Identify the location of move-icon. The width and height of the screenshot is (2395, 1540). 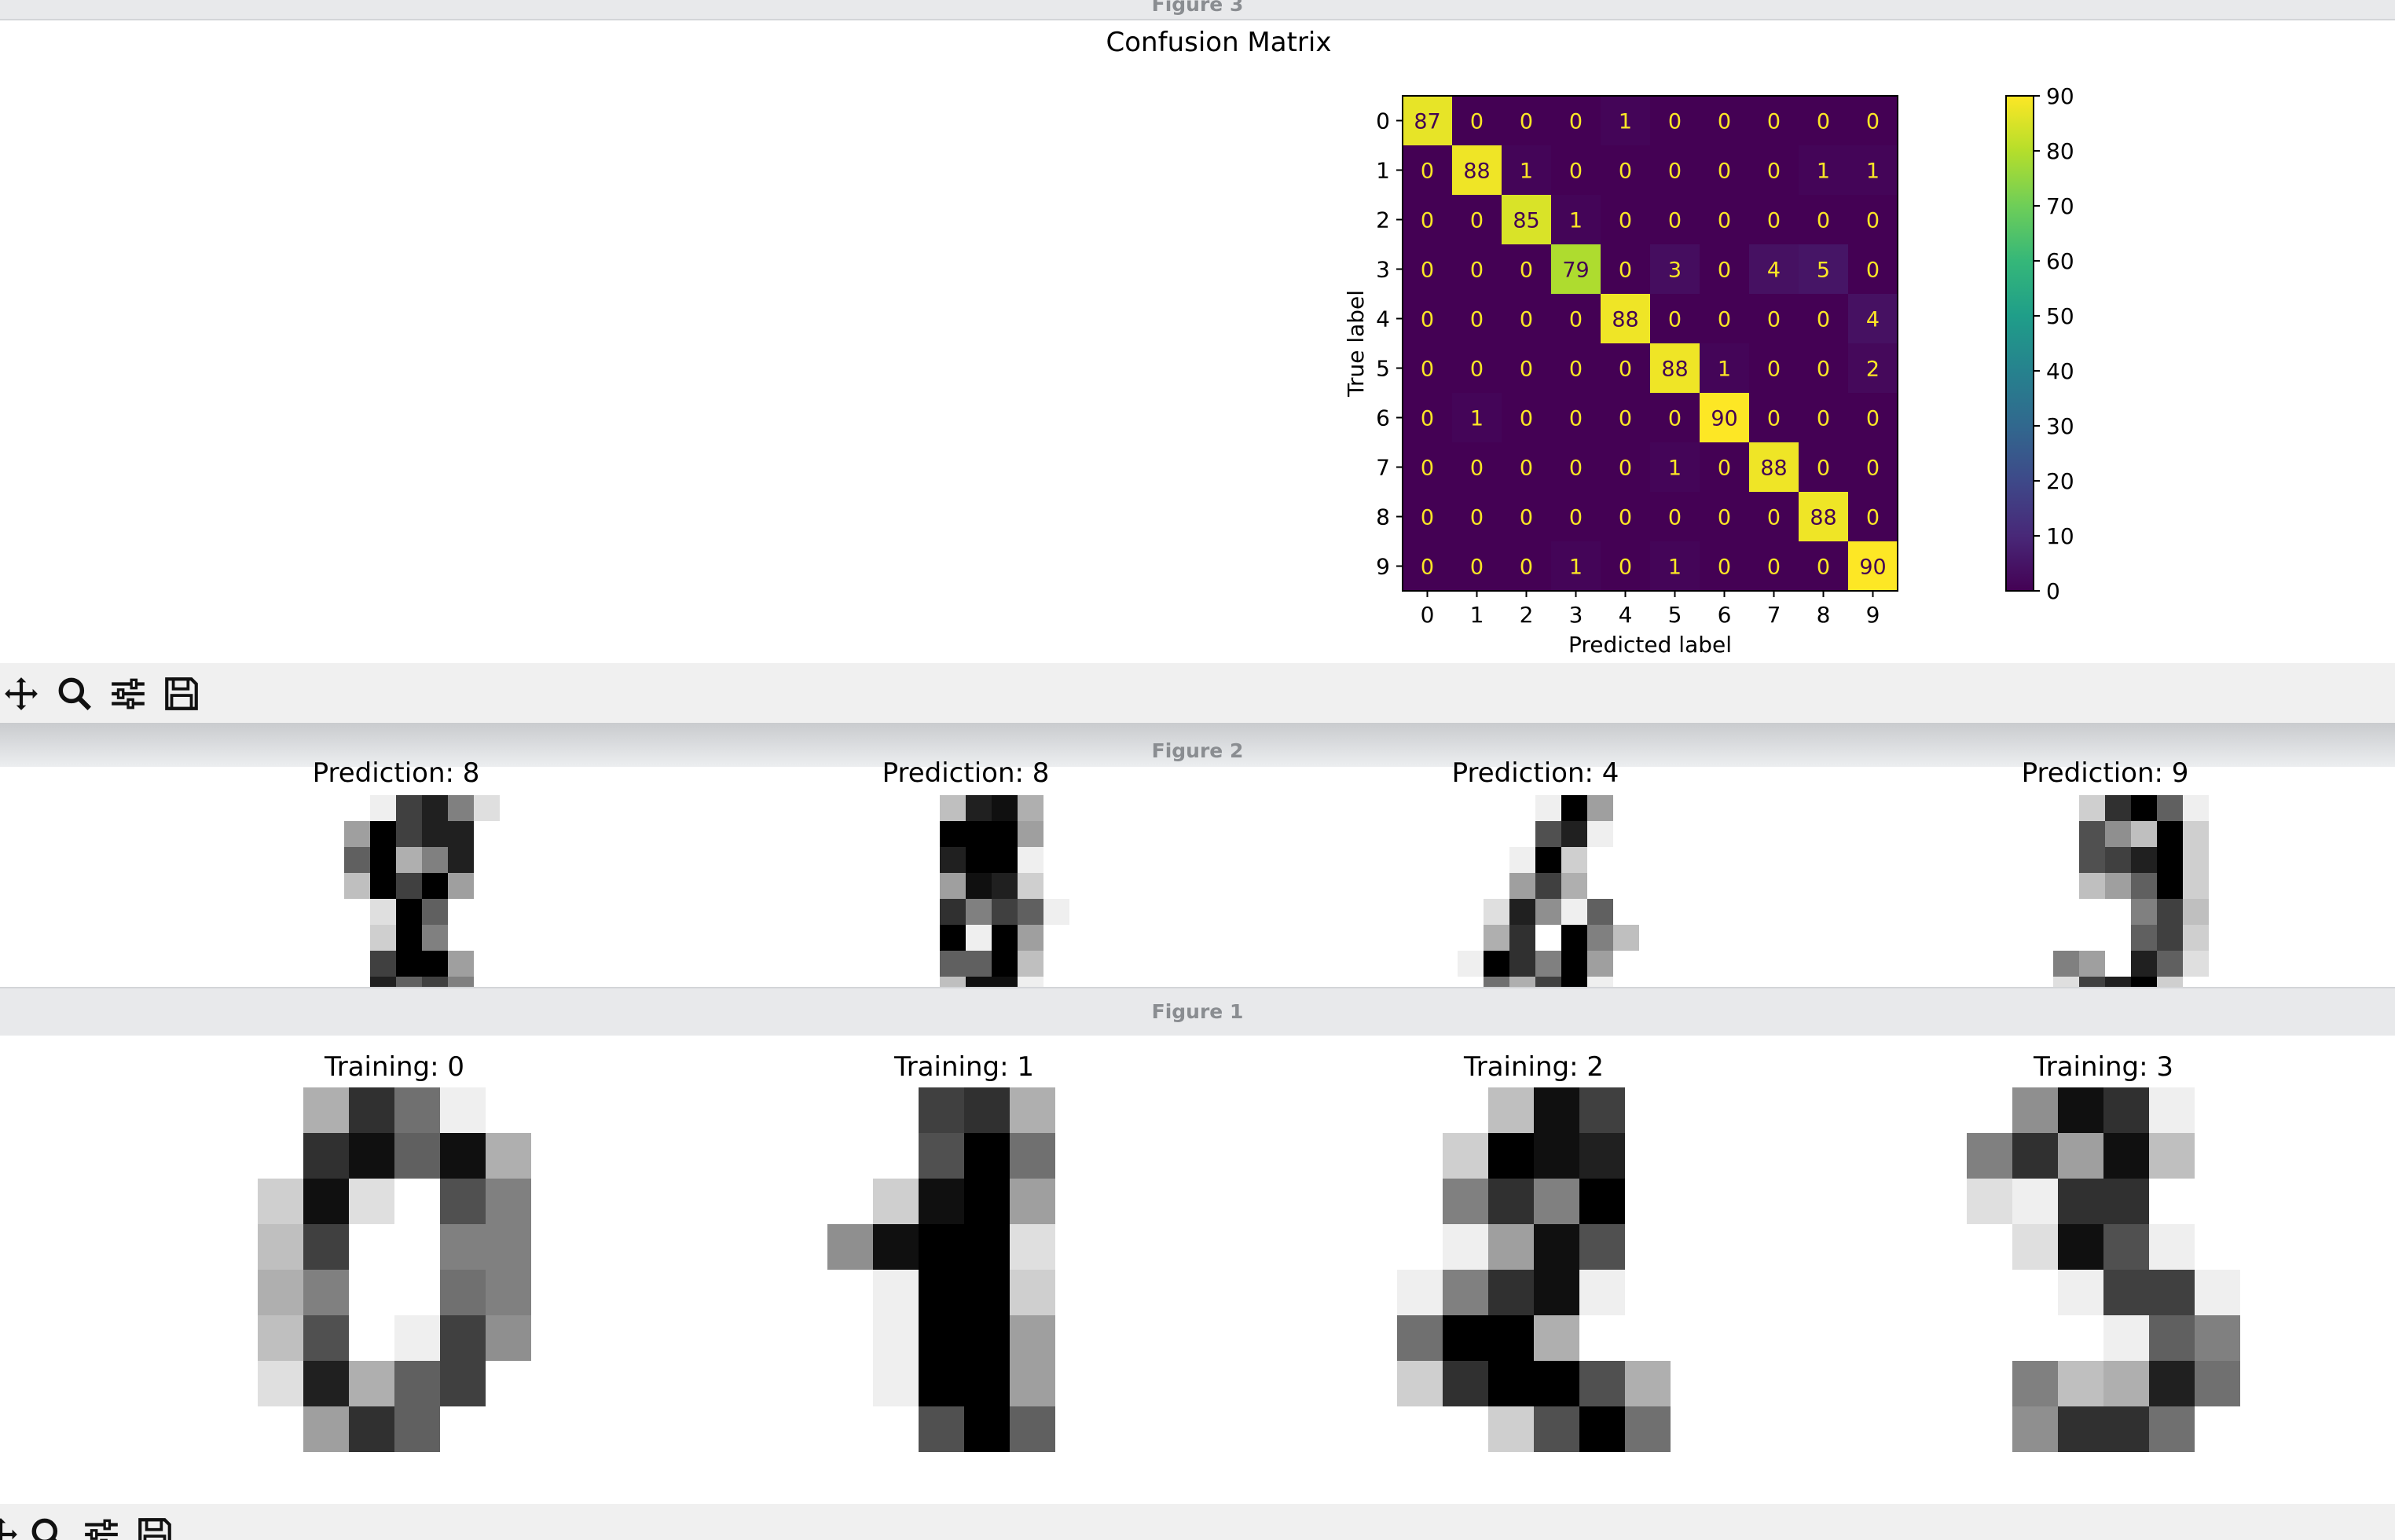
(21, 693).